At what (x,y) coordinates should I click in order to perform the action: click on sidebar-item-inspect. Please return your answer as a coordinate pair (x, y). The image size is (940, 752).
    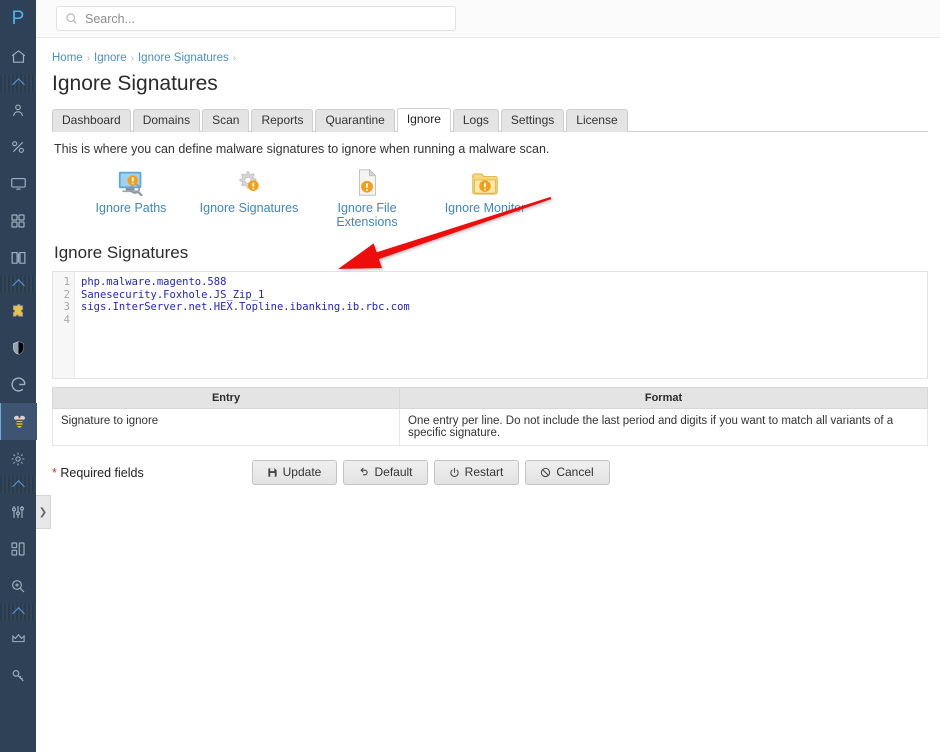
    Looking at the image, I should click on (18, 585).